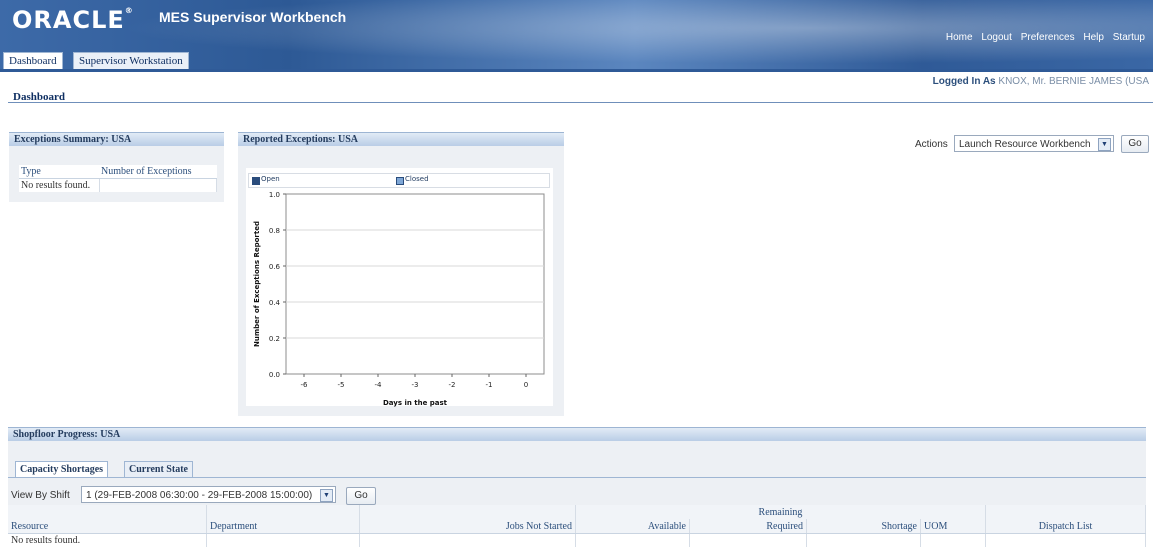 Image resolution: width=1153 pixels, height=547 pixels. I want to click on x-tick-label: 0, so click(526, 385).